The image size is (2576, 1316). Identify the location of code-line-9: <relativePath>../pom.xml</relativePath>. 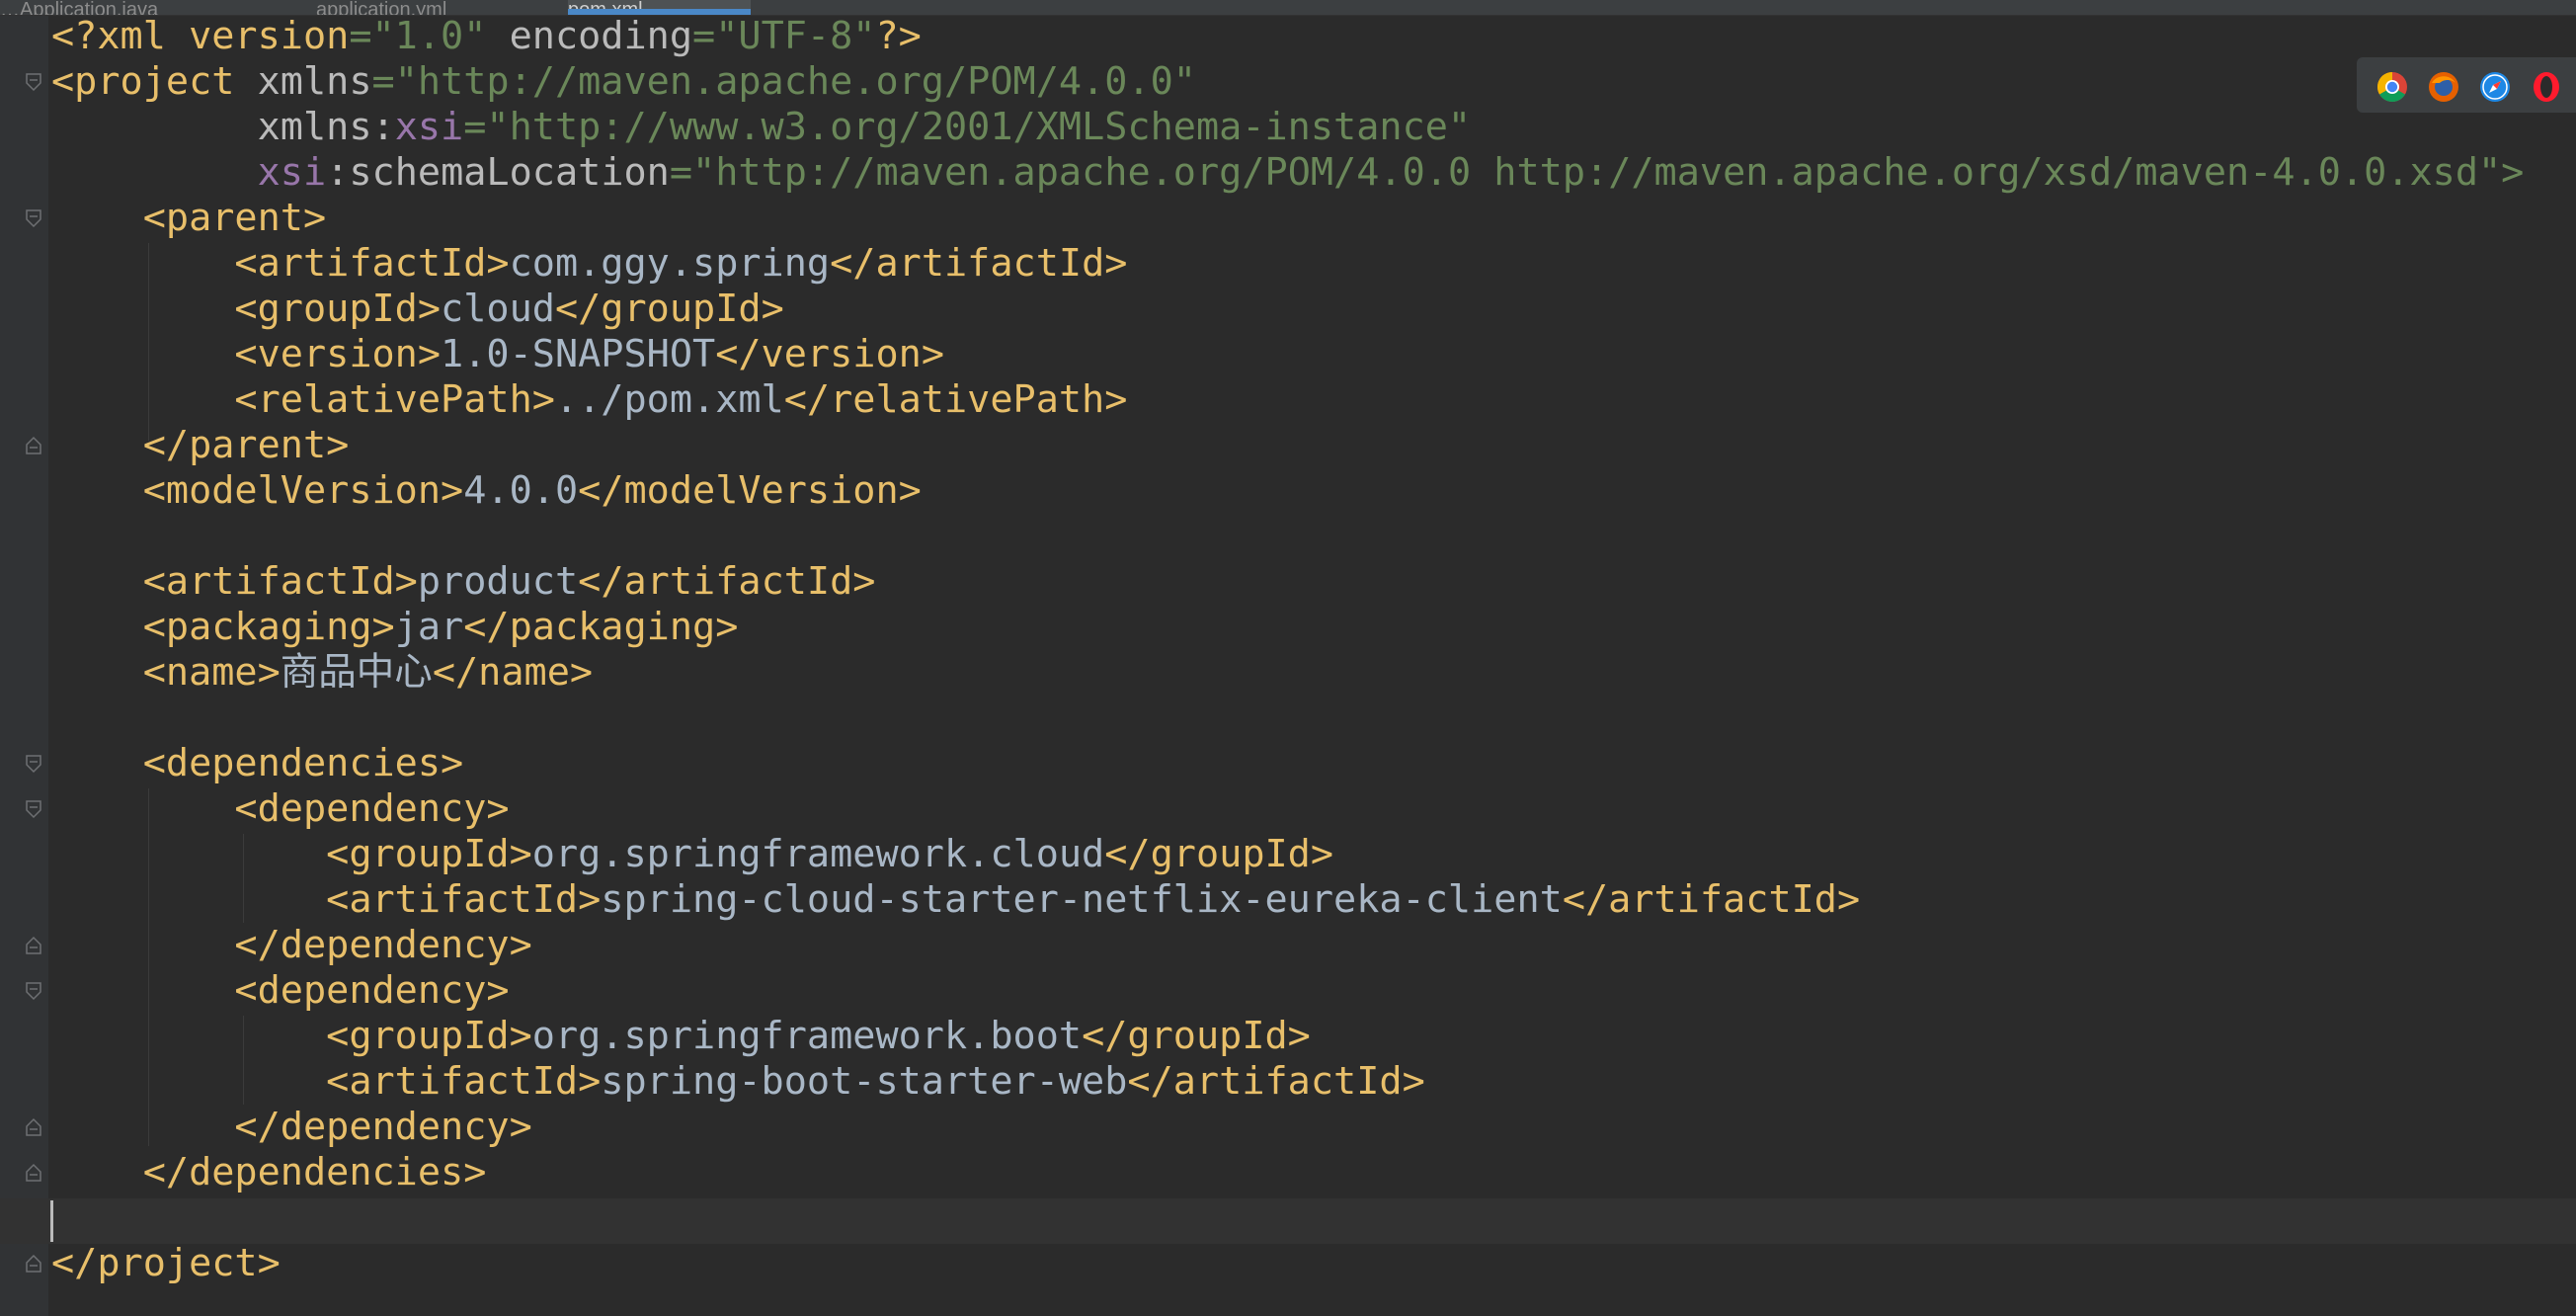
(589, 399).